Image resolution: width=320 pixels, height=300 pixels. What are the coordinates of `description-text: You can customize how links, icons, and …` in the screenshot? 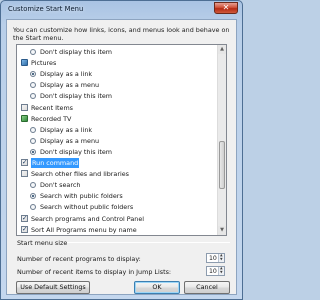 It's located at (121, 34).